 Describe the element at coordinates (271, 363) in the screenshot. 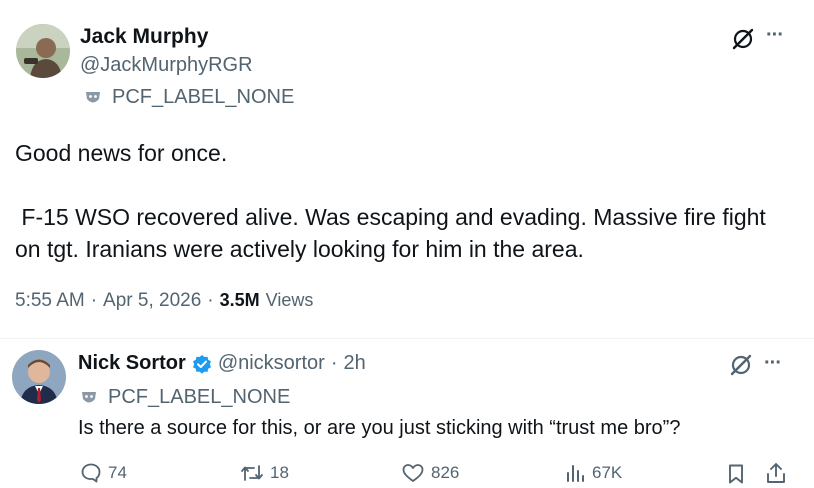

I see `reply-author-handle: @nicksortor` at that location.